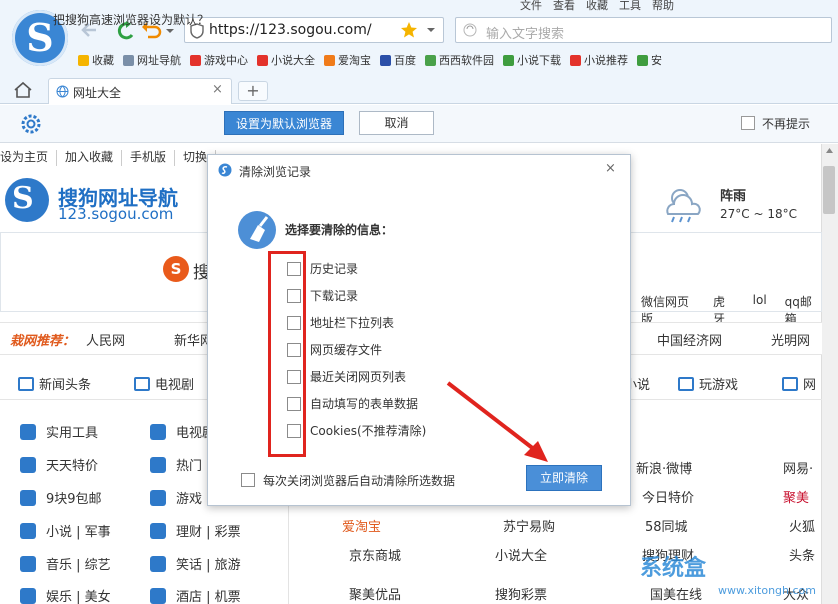 Image resolution: width=838 pixels, height=604 pixels. What do you see at coordinates (525, 34) in the screenshot?
I see `search-placeholder: 输入文字搜索` at bounding box center [525, 34].